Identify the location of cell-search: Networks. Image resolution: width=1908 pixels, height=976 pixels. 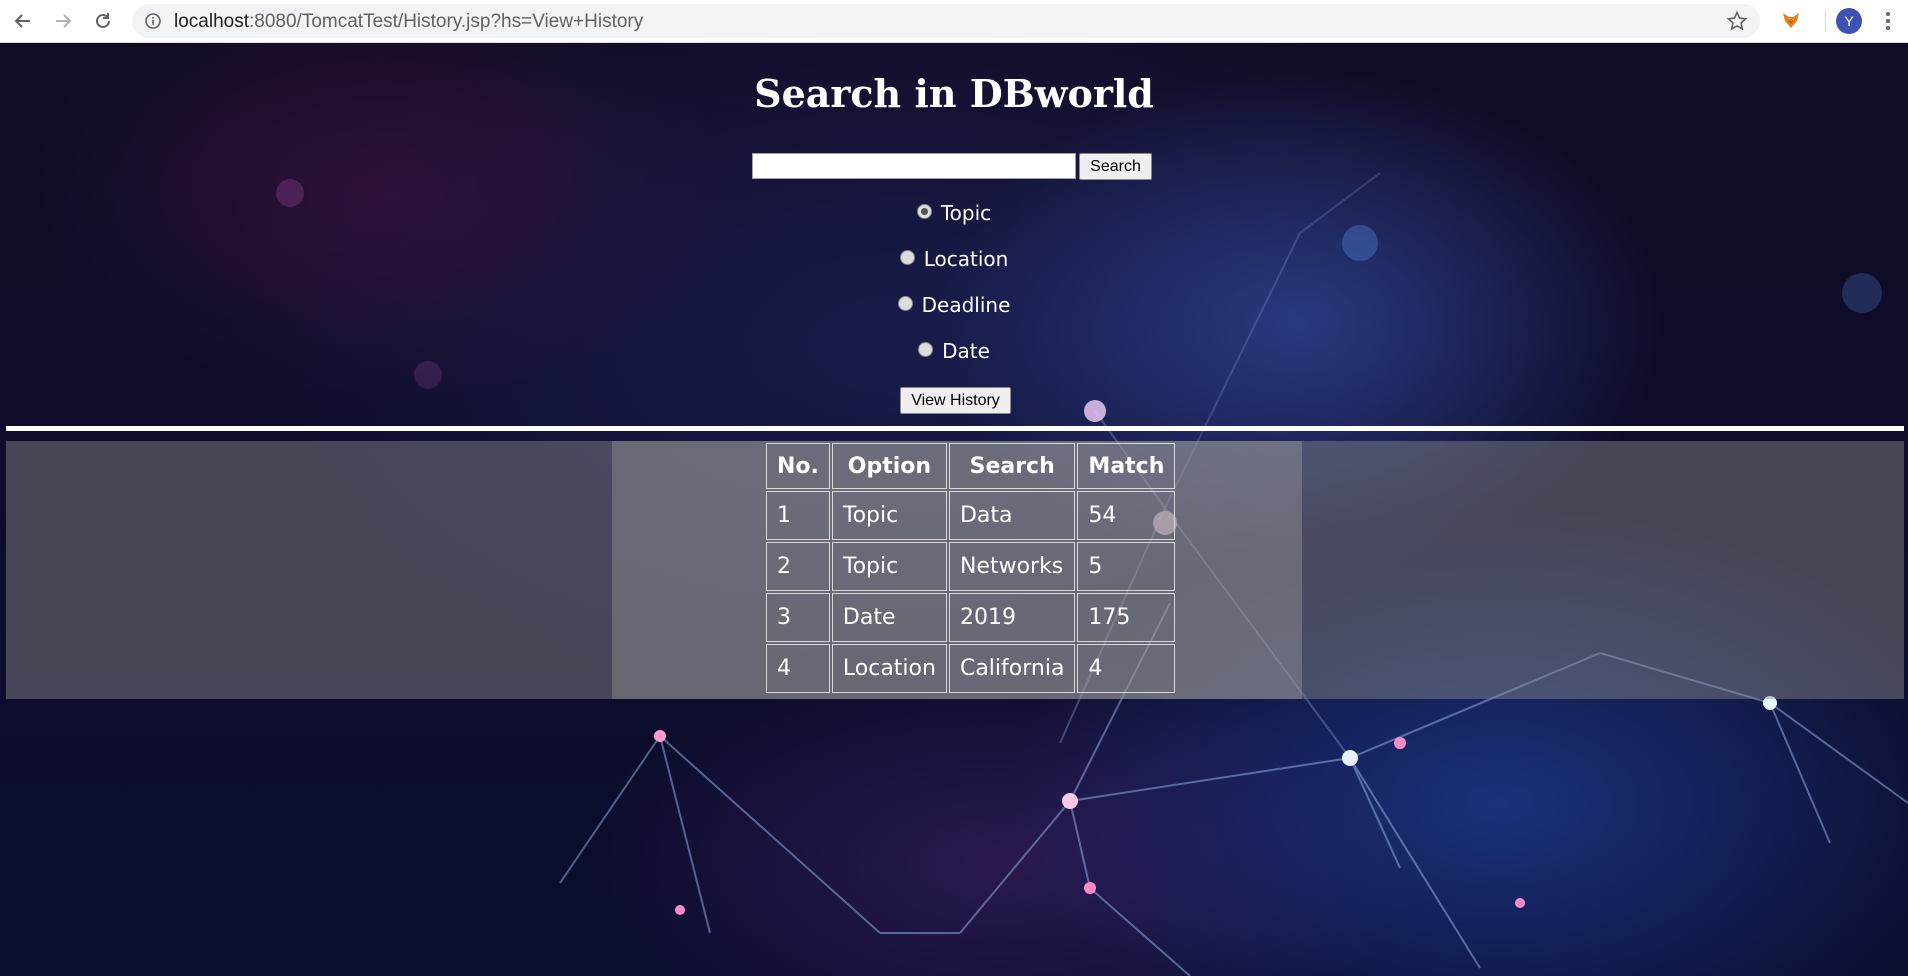
(1012, 566).